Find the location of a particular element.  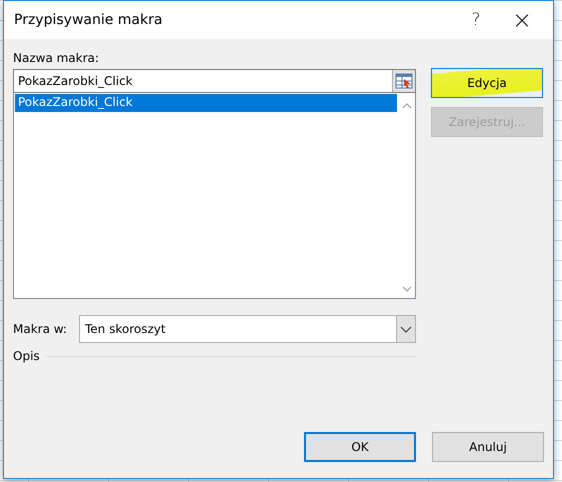

scroll-up-icon is located at coordinates (407, 106).